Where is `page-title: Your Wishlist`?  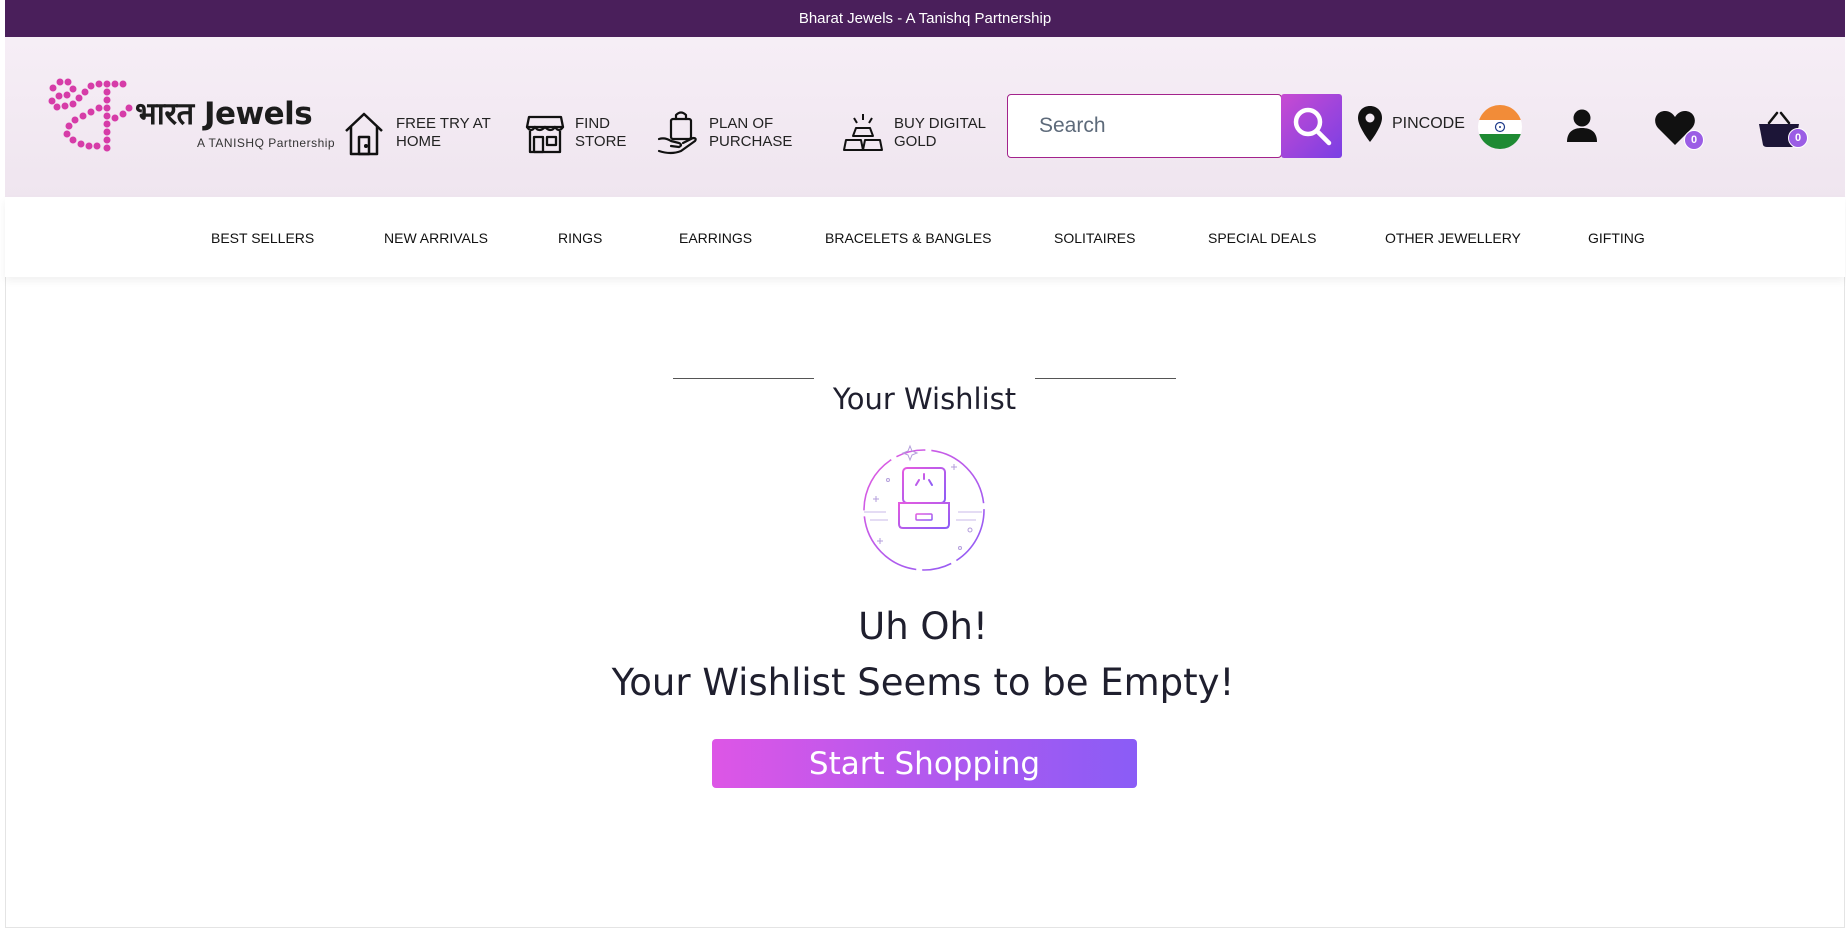 page-title: Your Wishlist is located at coordinates (924, 399).